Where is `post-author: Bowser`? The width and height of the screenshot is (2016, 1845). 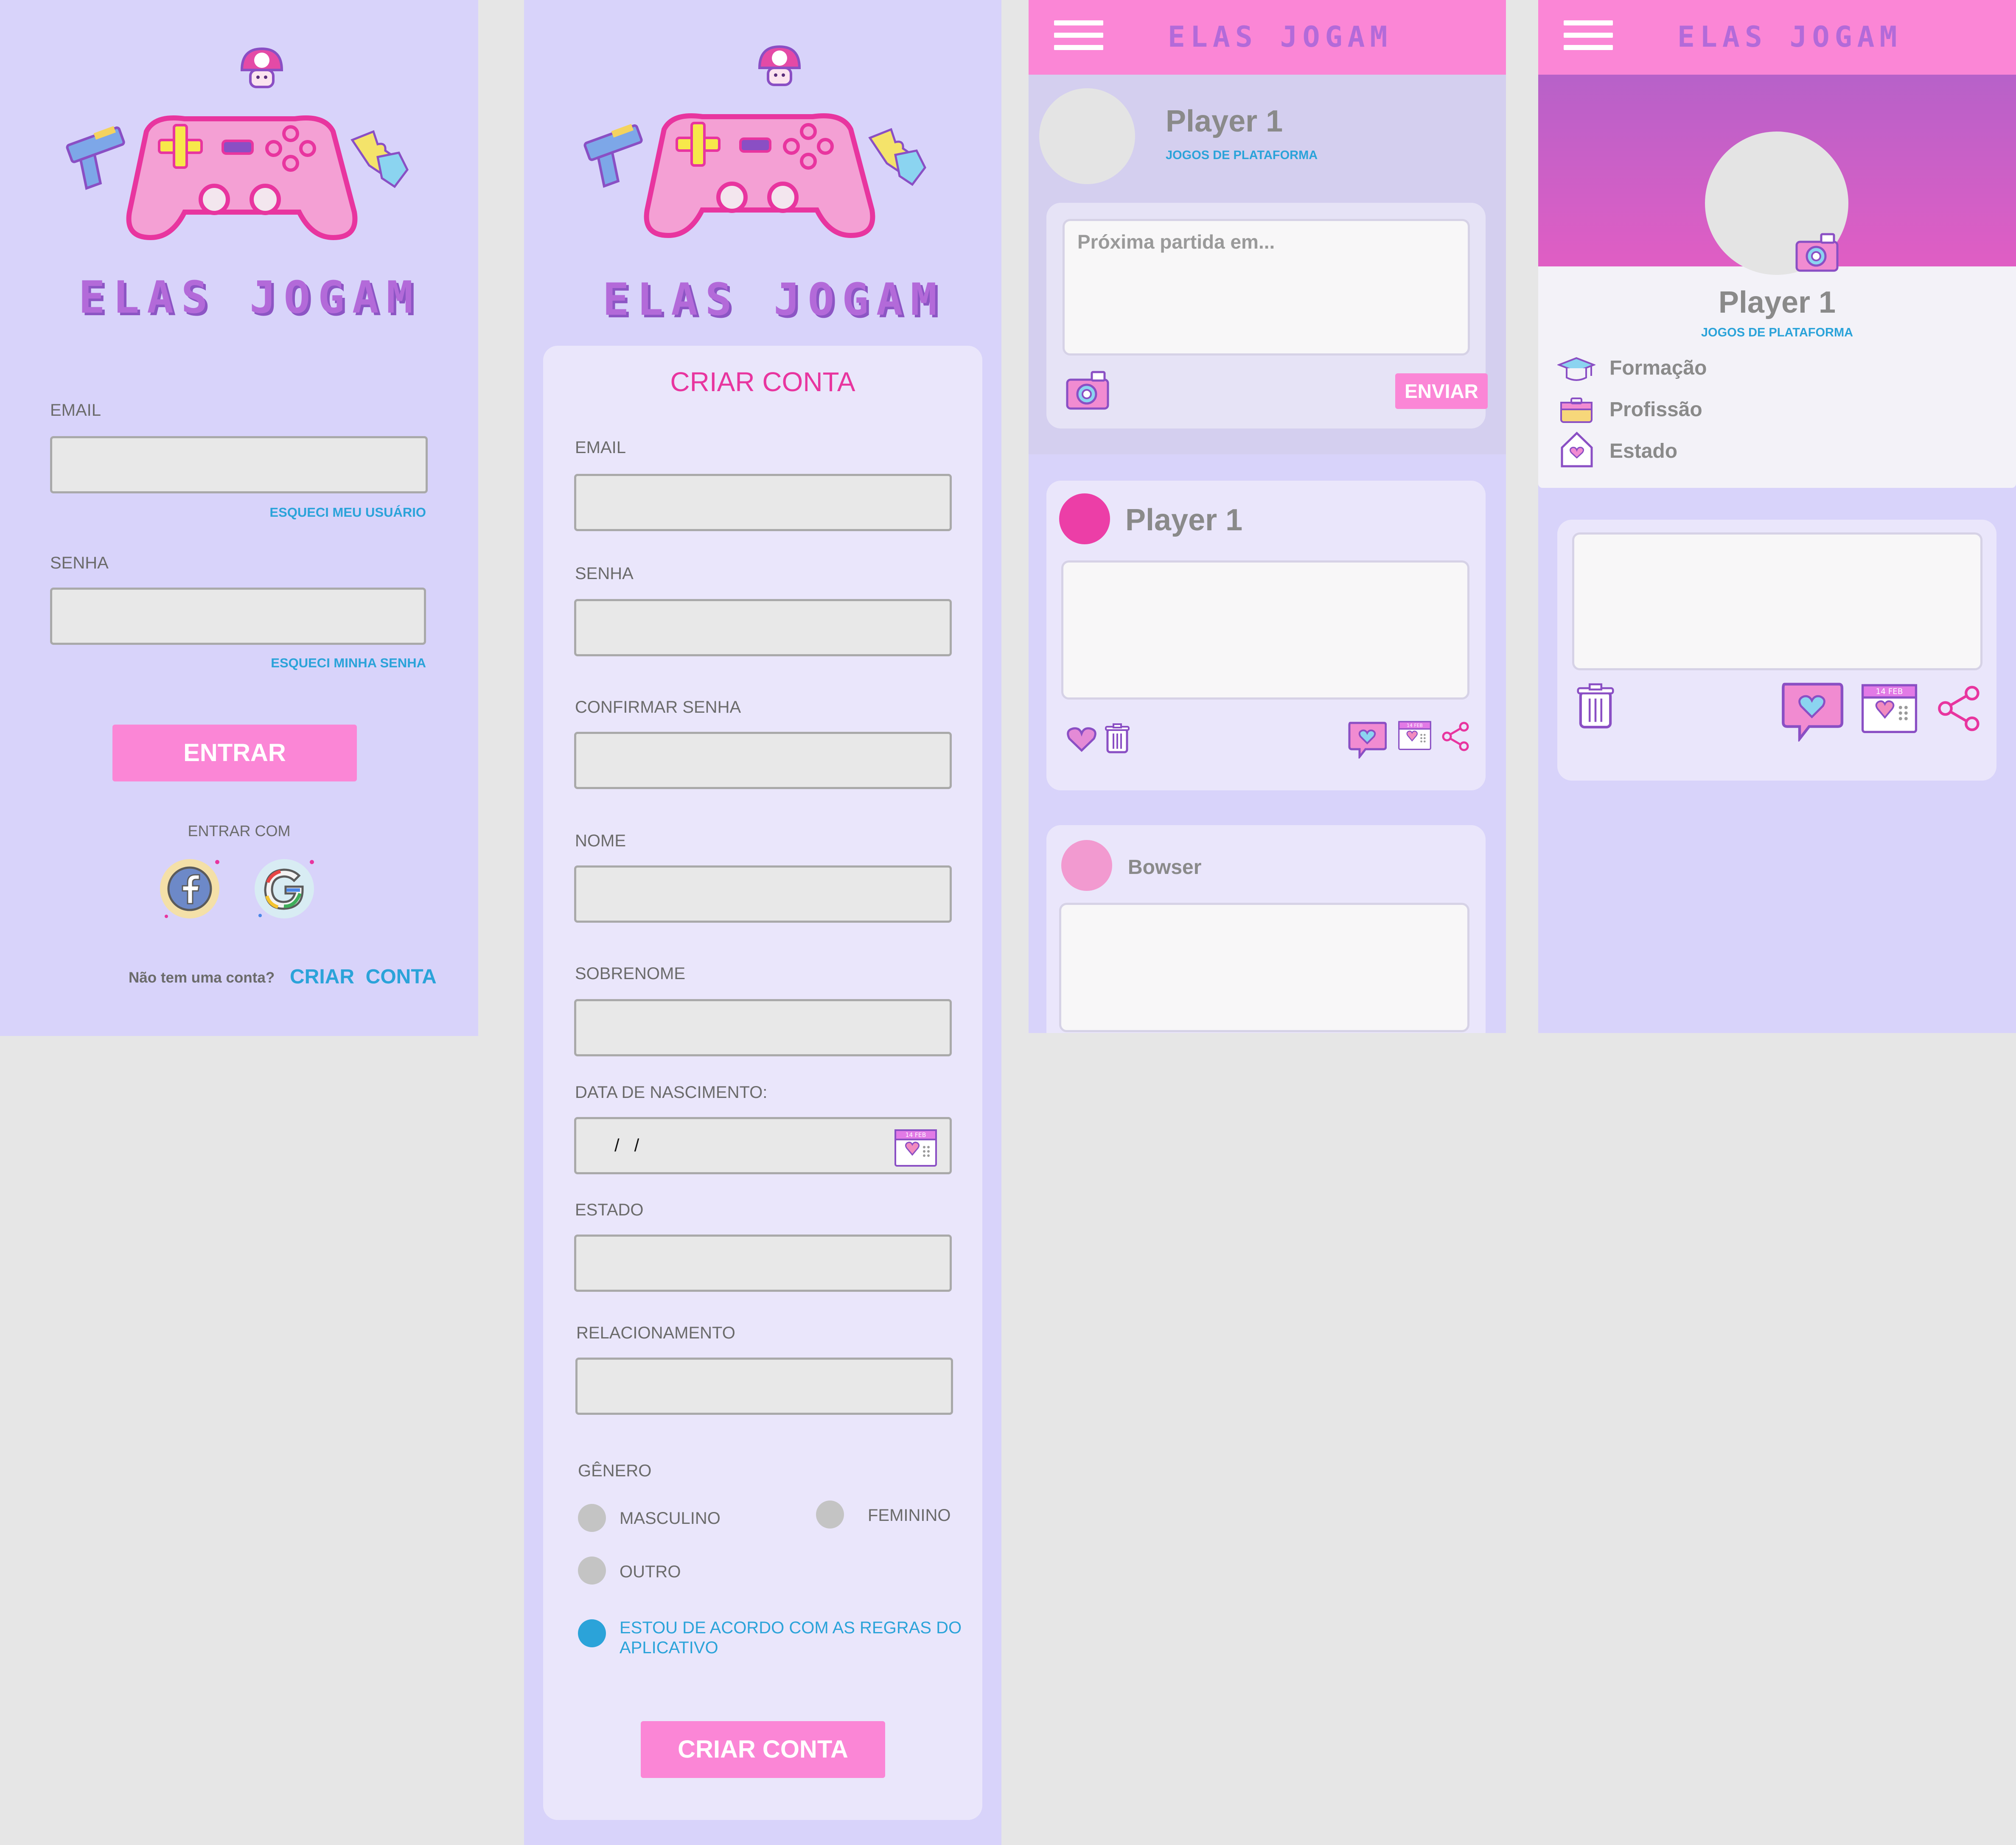 post-author: Bowser is located at coordinates (1165, 867).